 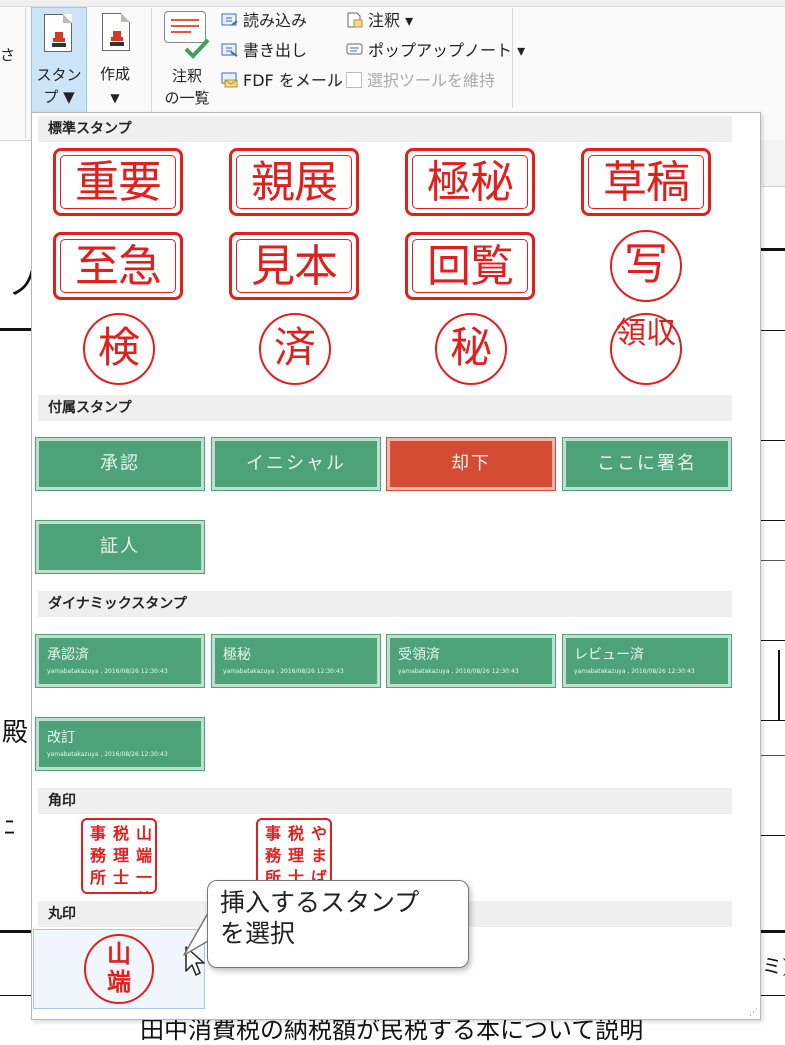 I want to click on stamp-gokuhi: 極秘, so click(x=470, y=182).